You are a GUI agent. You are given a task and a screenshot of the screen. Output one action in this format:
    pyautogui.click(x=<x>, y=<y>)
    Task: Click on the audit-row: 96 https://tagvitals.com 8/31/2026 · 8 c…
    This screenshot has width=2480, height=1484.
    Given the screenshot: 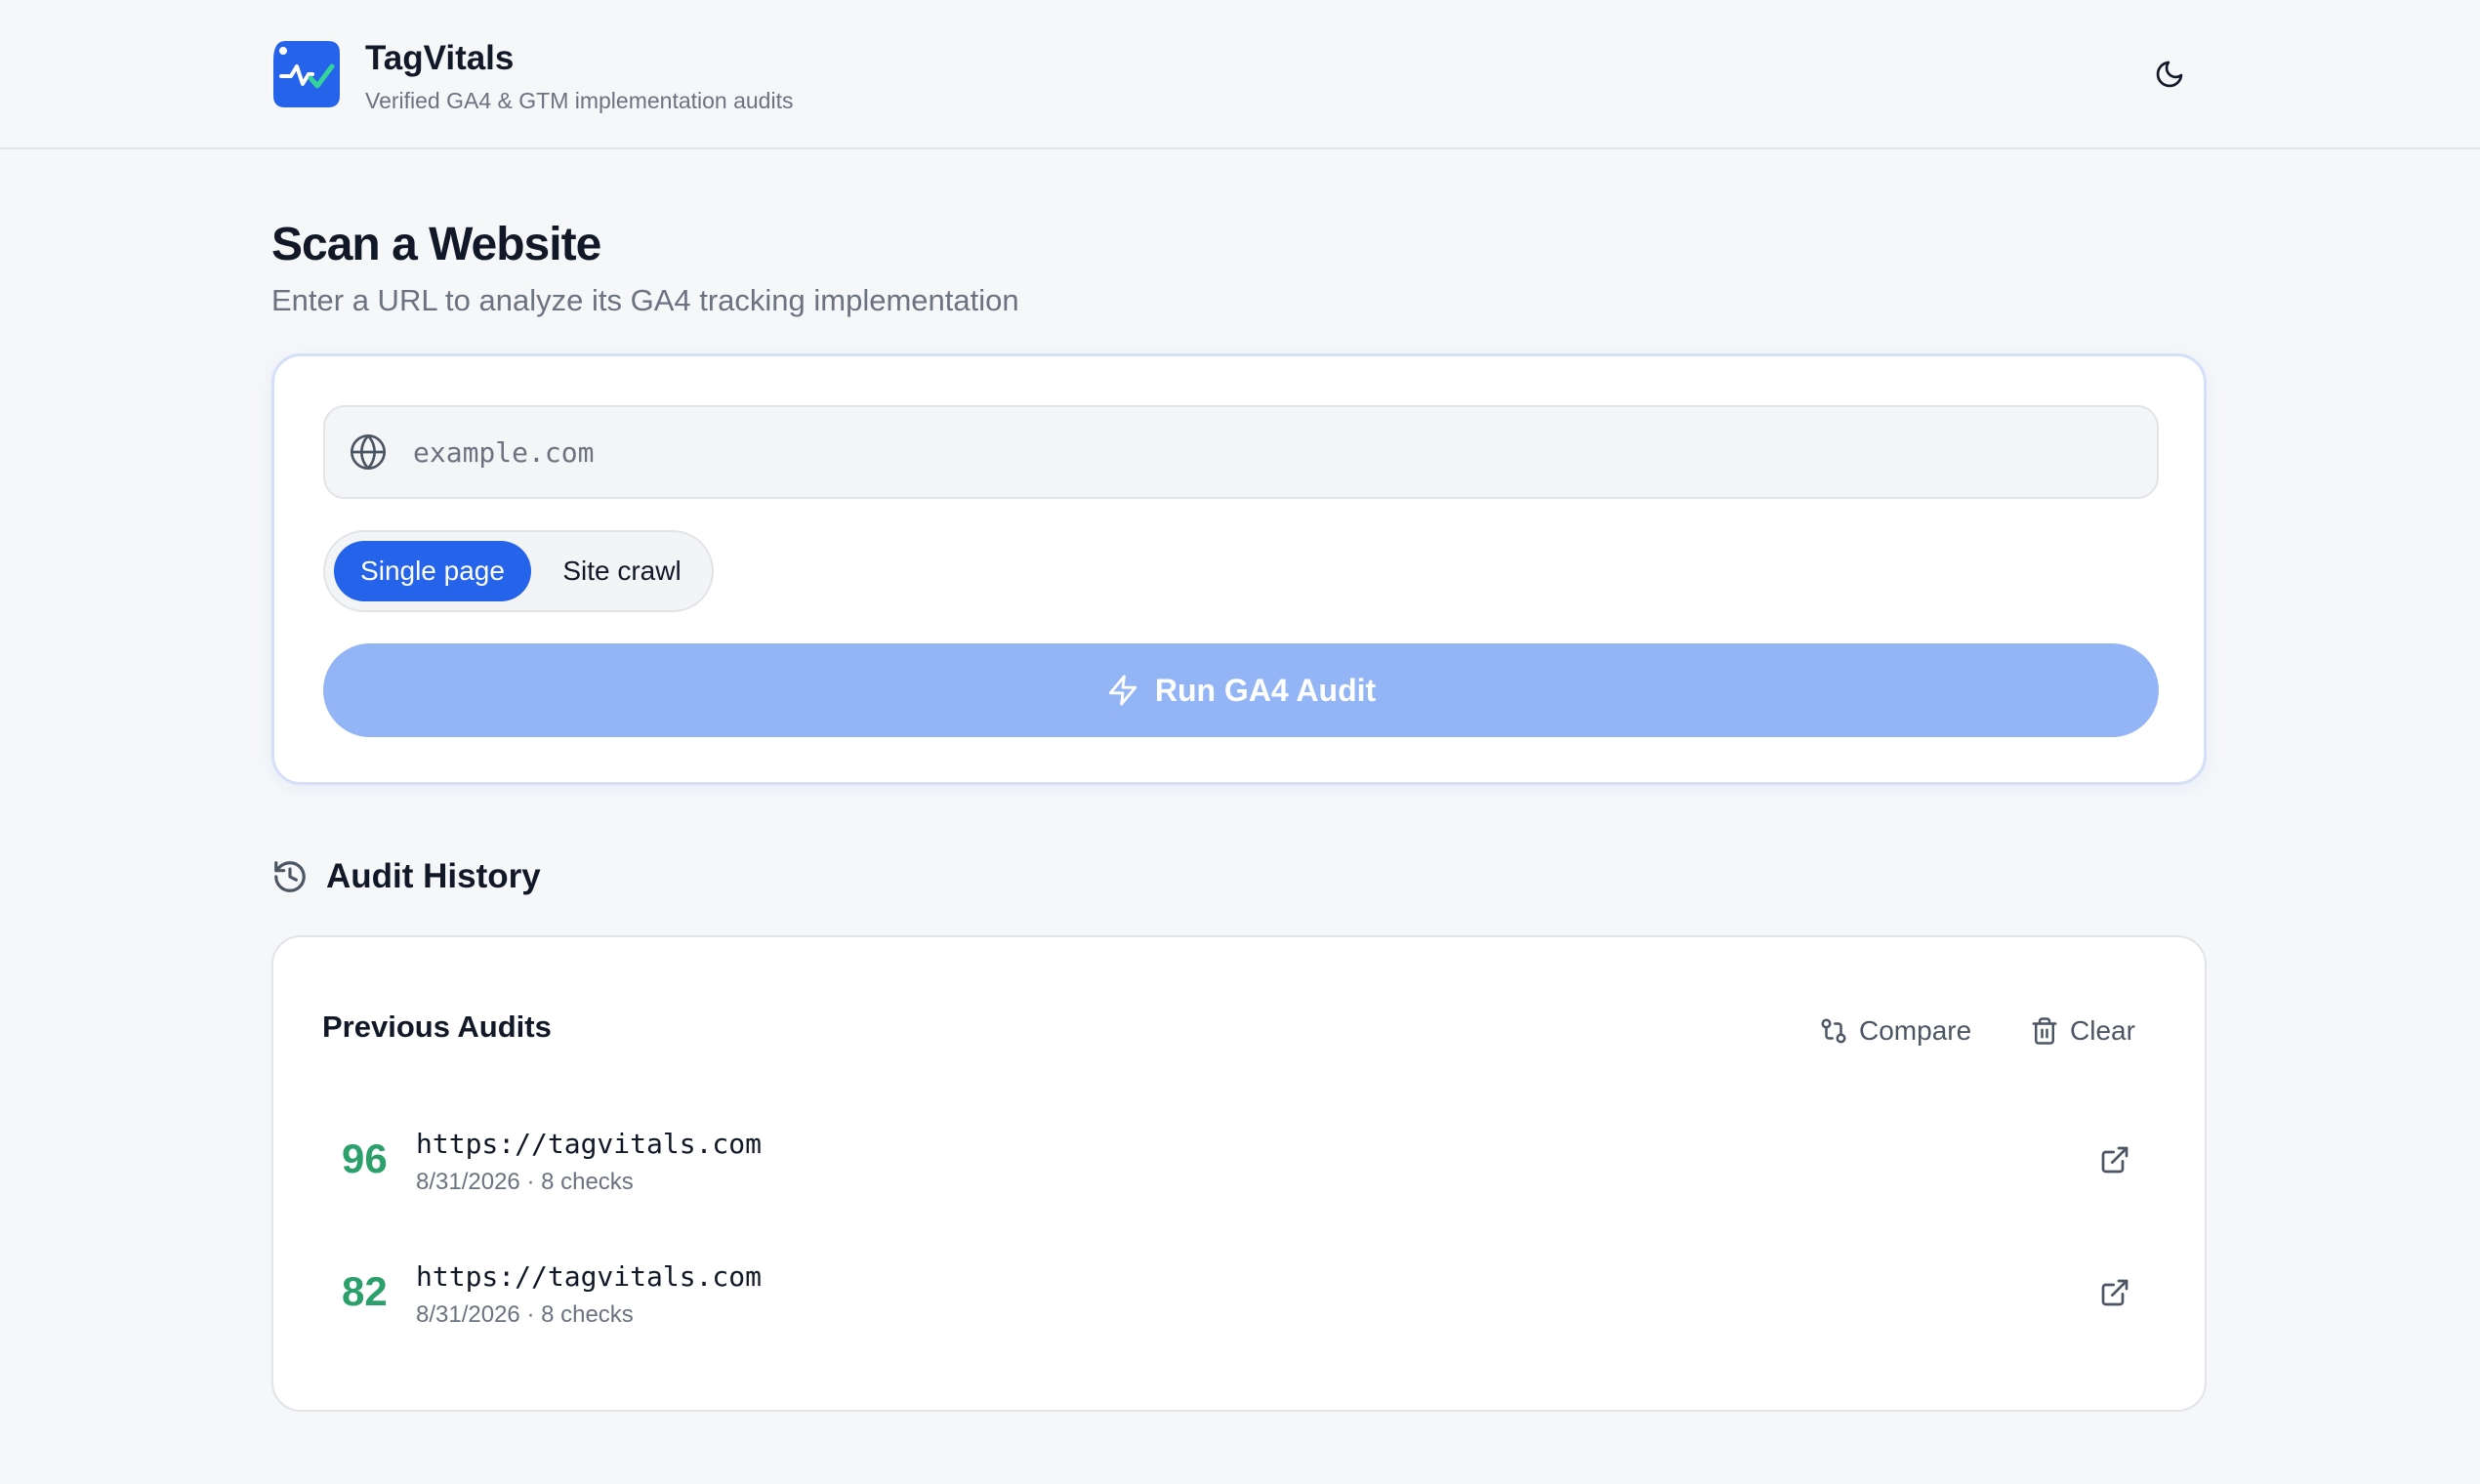 What is the action you would take?
    pyautogui.click(x=1238, y=1160)
    